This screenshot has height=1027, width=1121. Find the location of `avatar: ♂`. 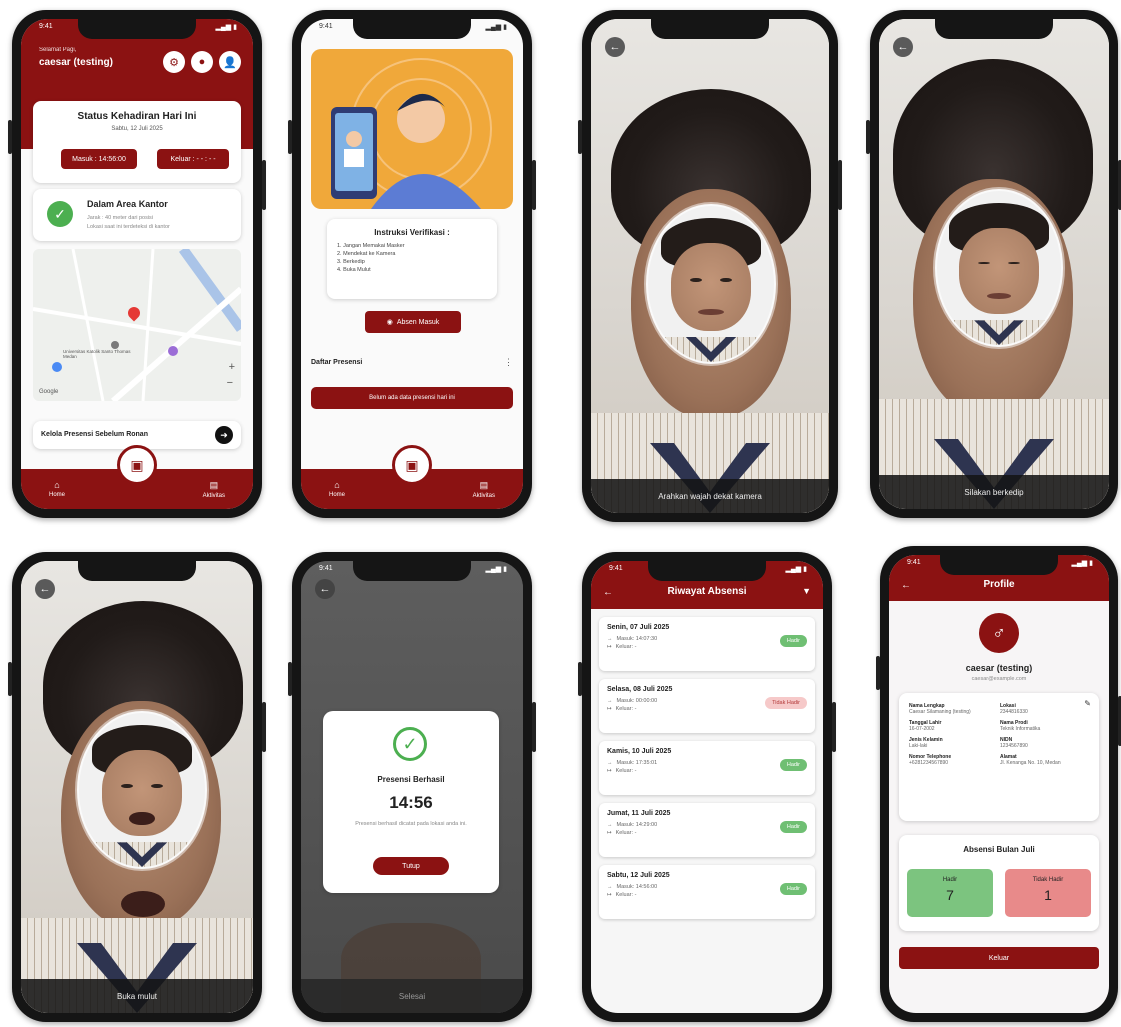

avatar: ♂ is located at coordinates (999, 633).